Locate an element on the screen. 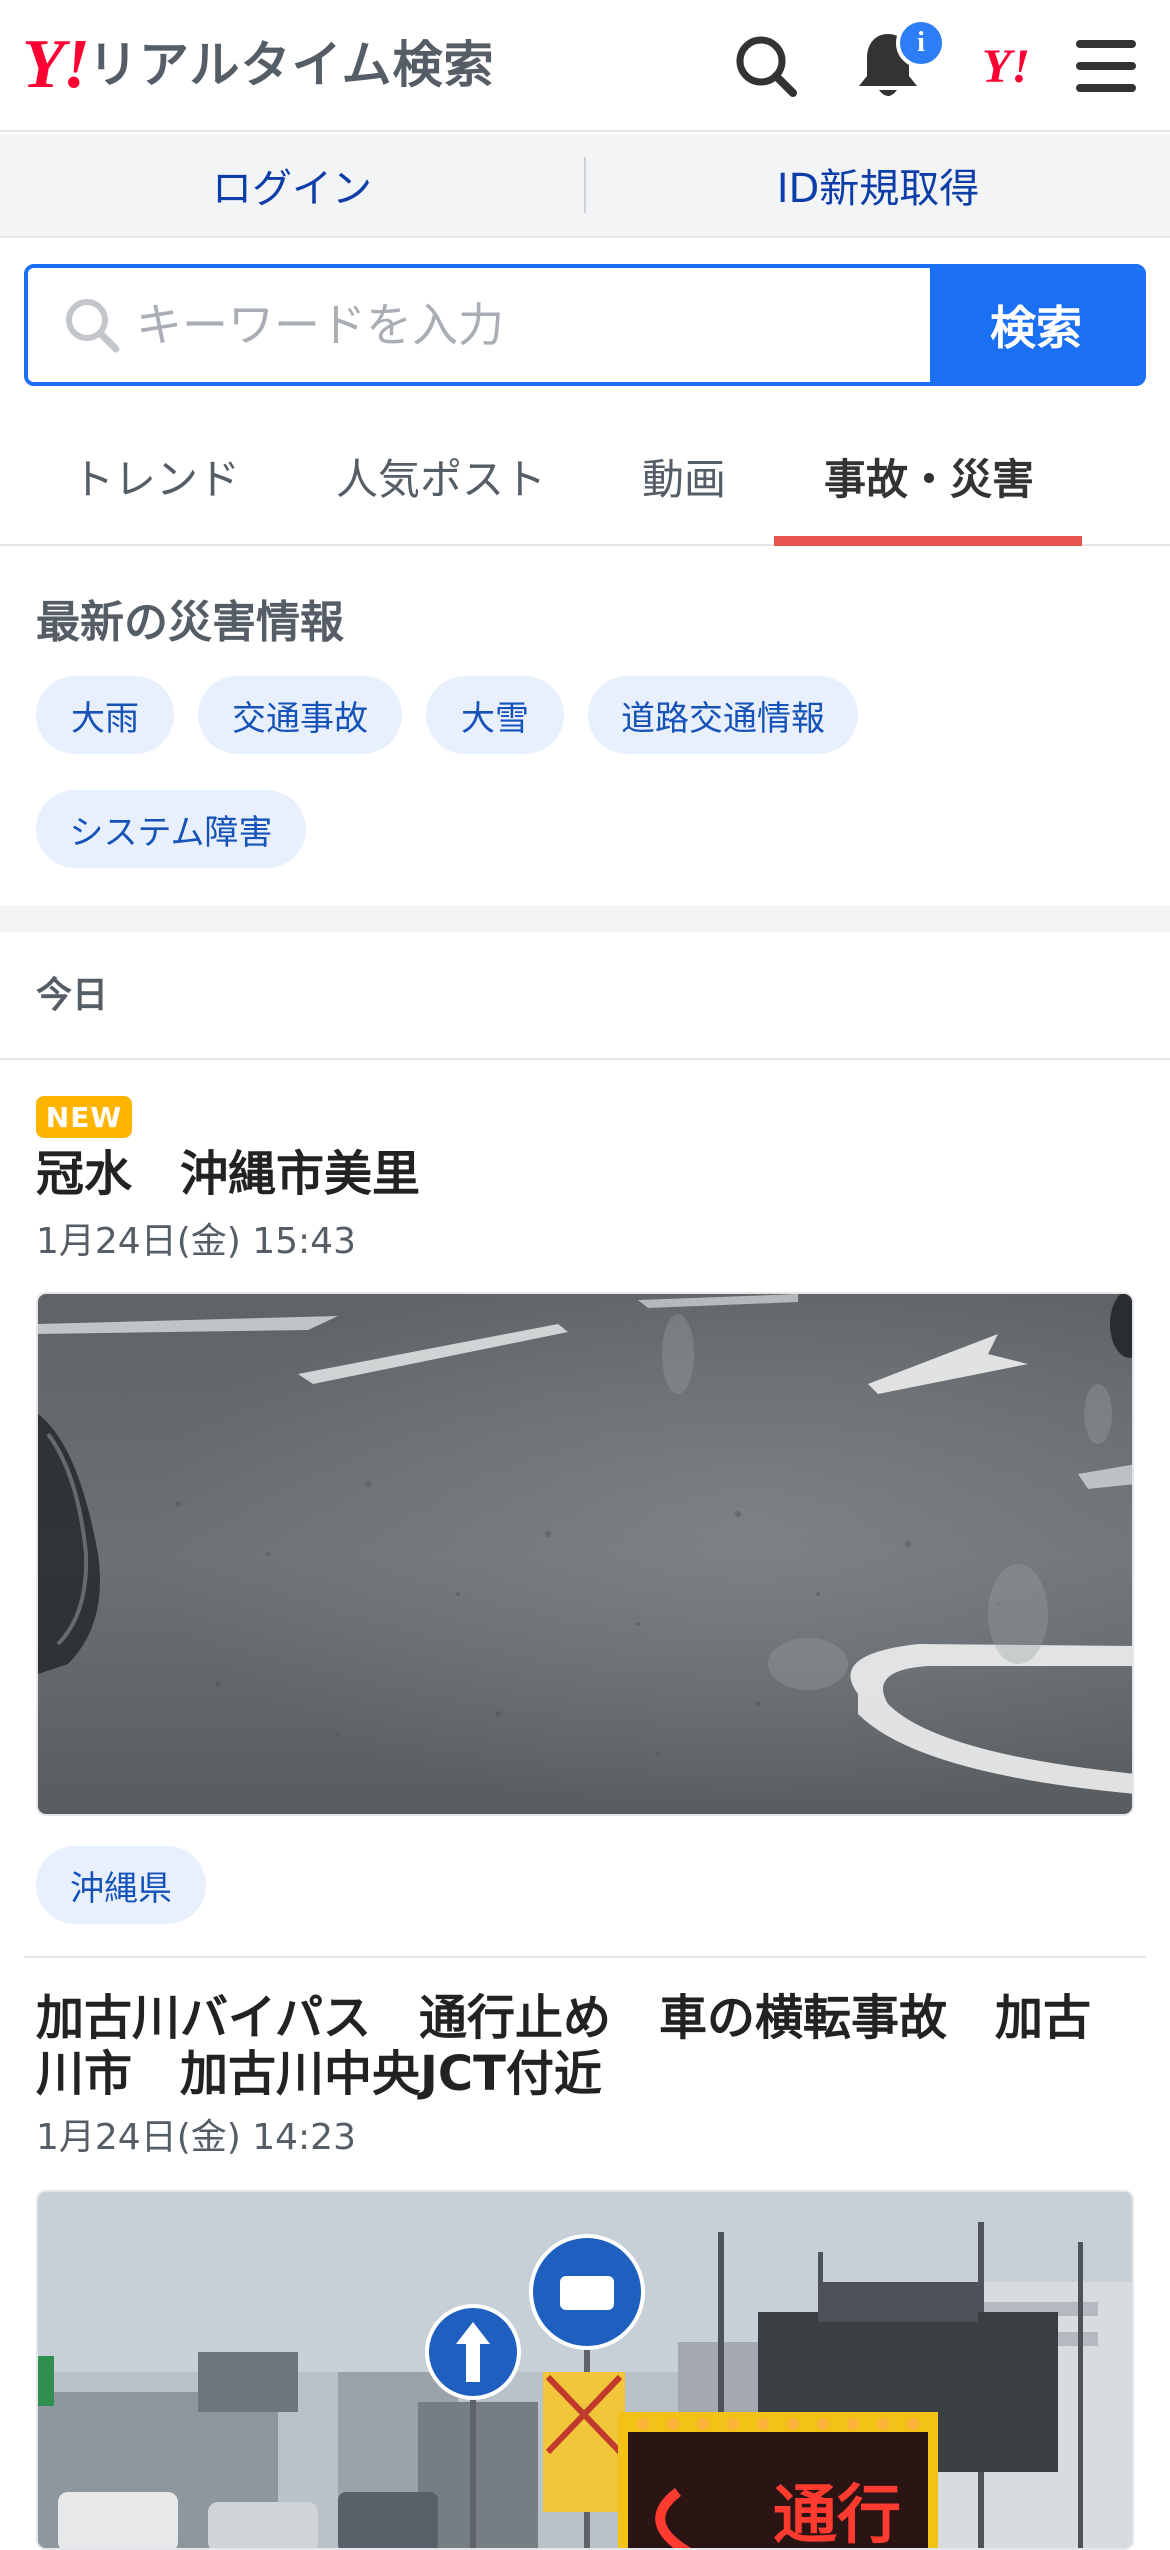  article-title: 冠水 沖縄市美里 is located at coordinates (586, 1174).